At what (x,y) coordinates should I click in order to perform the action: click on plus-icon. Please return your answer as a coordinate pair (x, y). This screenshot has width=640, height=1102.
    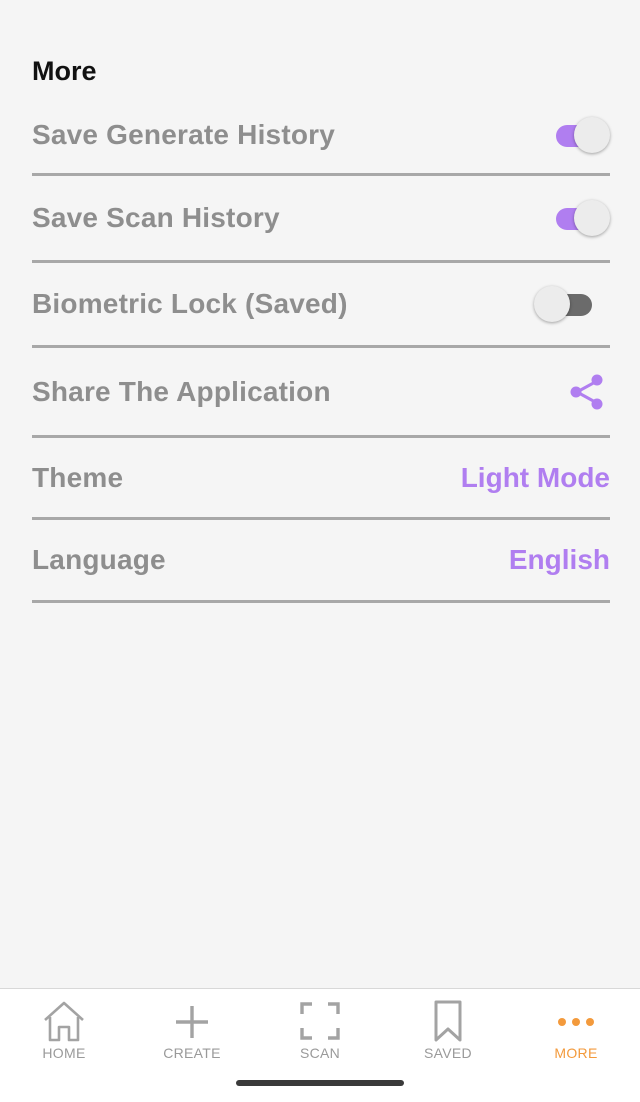
    Looking at the image, I should click on (192, 1022).